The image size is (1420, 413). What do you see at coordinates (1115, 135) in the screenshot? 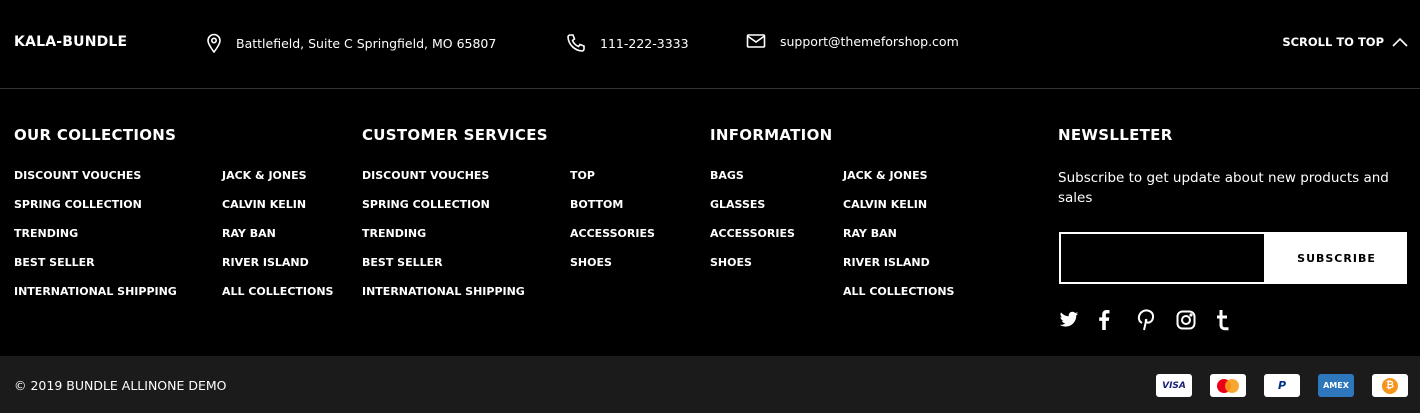
I see `newsletter-title: NEWSLLETER` at bounding box center [1115, 135].